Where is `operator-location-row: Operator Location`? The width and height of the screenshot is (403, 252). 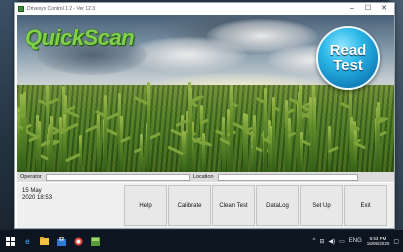 operator-location-row: Operator Location is located at coordinates (205, 177).